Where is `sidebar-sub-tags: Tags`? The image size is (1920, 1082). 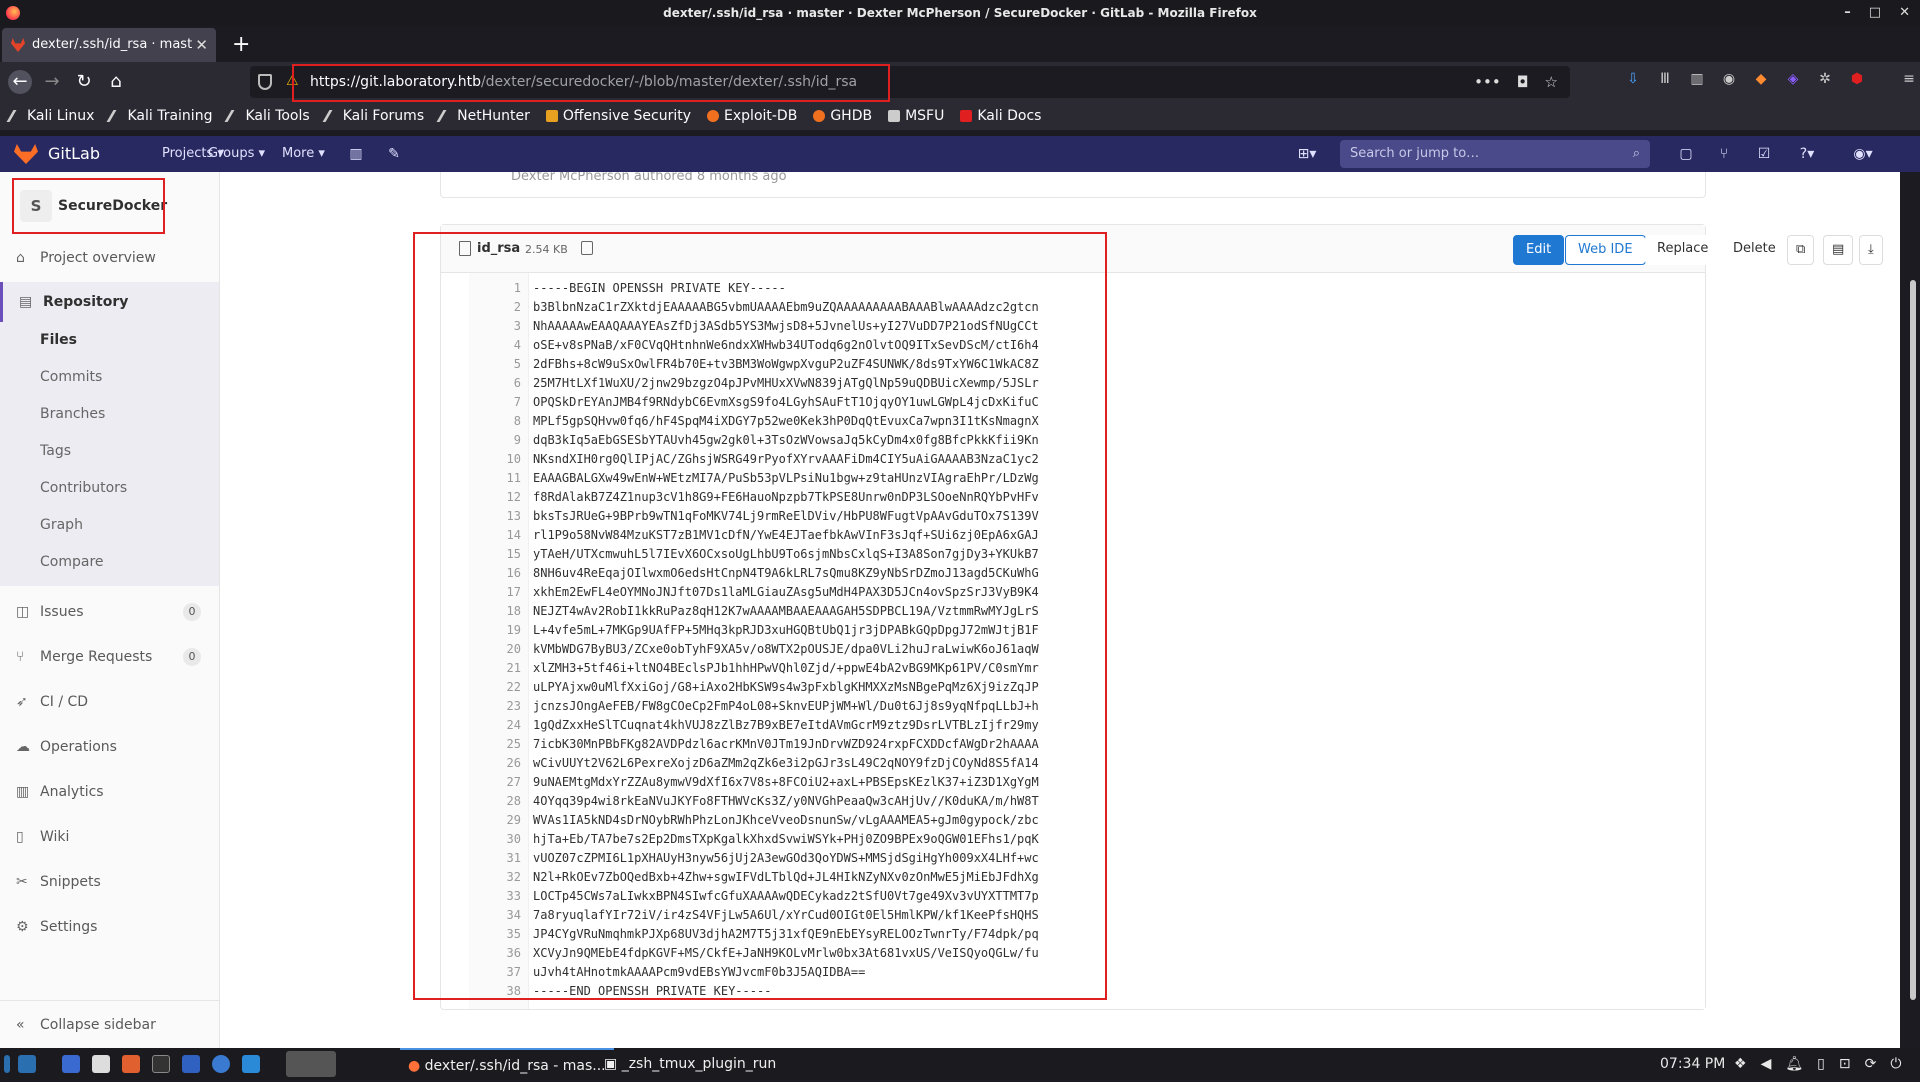
sidebar-sub-tags: Tags is located at coordinates (109, 451).